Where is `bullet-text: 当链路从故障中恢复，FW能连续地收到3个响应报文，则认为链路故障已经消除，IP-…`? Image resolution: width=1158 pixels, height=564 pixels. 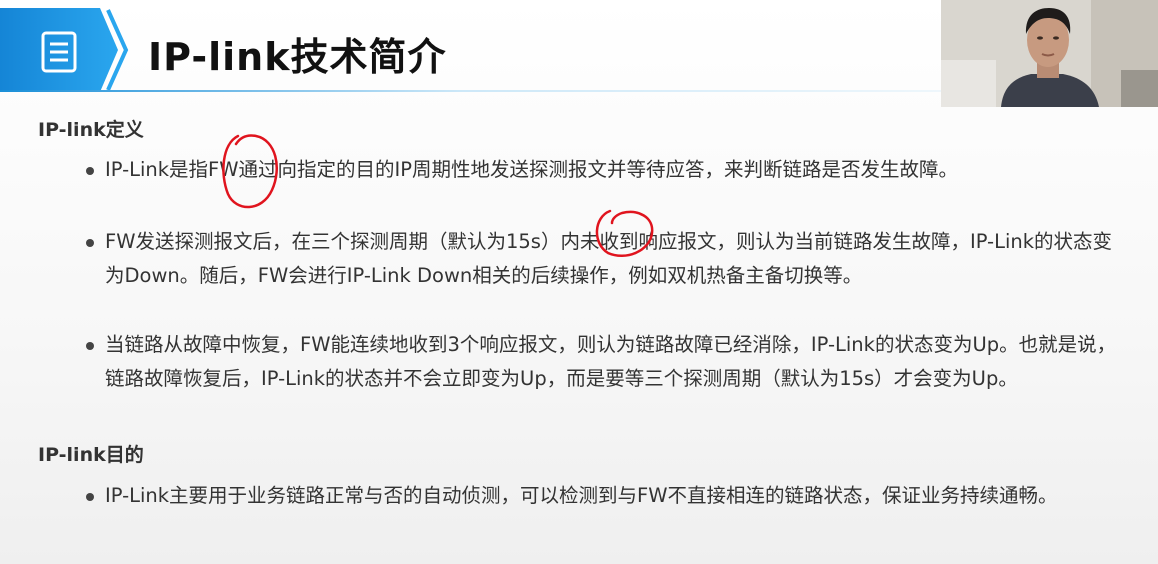 bullet-text: 当链路从故障中恢复，FW能连续地收到3个响应报文，则认为链路故障已经消除，IP-… is located at coordinates (611, 361).